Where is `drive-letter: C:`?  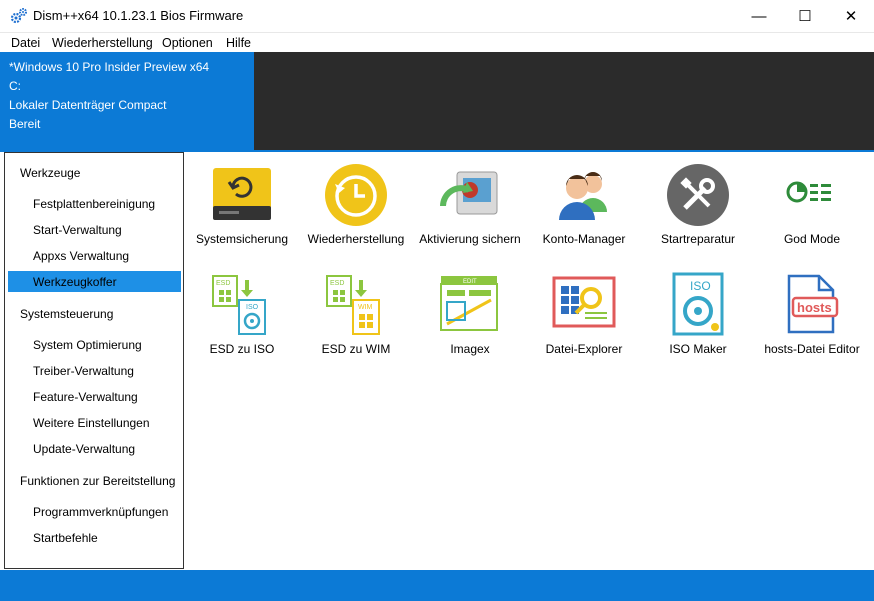
drive-letter: C: is located at coordinates (15, 86).